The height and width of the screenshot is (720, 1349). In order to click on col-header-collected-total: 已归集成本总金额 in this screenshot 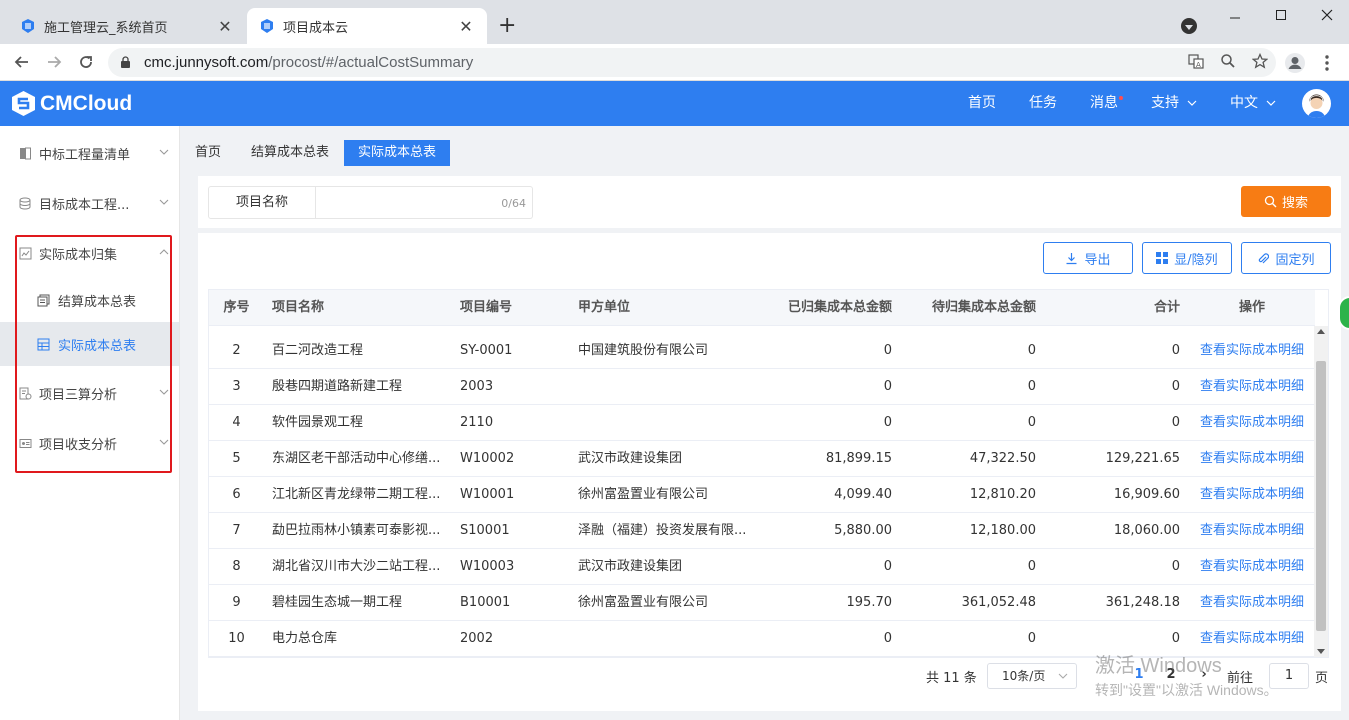, I will do `click(830, 308)`.